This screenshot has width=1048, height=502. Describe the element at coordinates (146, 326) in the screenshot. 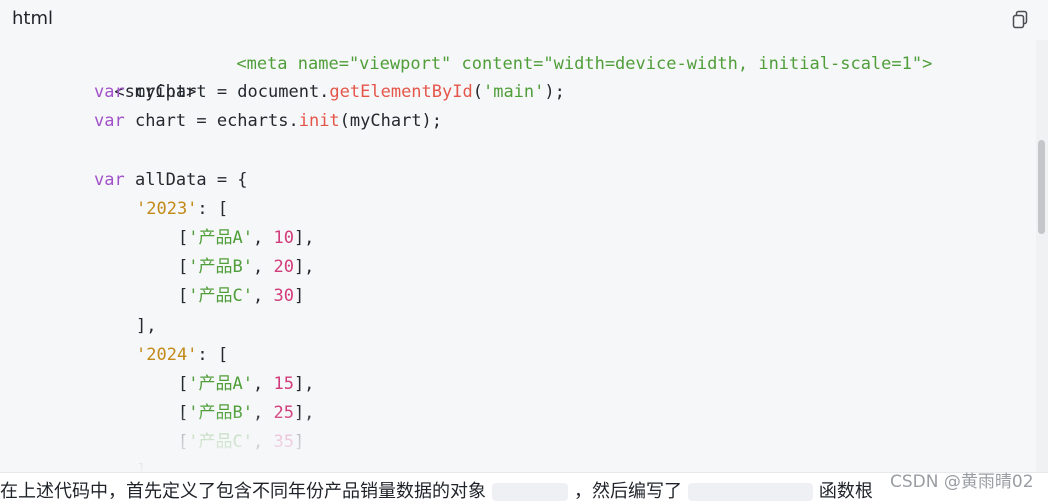

I see `code-line-close-2023: ],` at that location.